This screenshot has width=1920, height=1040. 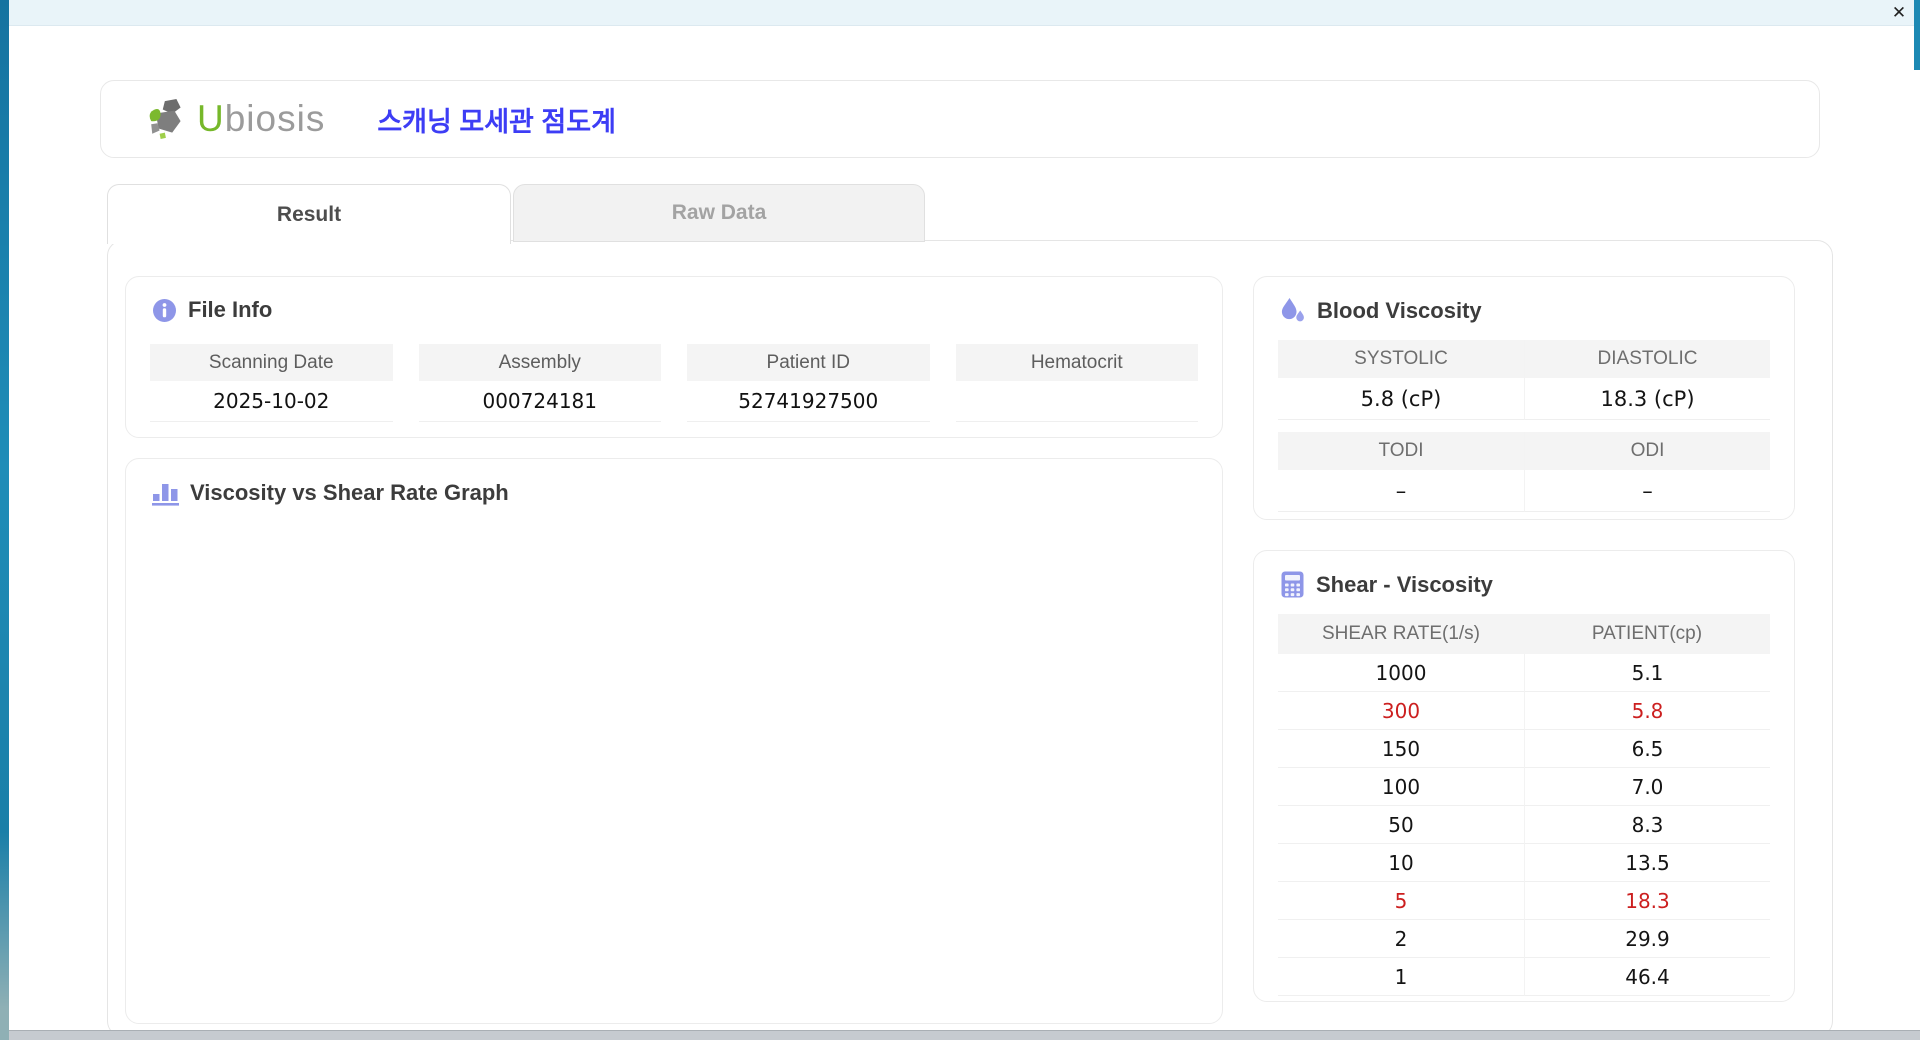 I want to click on field-value, so click(x=1076, y=401).